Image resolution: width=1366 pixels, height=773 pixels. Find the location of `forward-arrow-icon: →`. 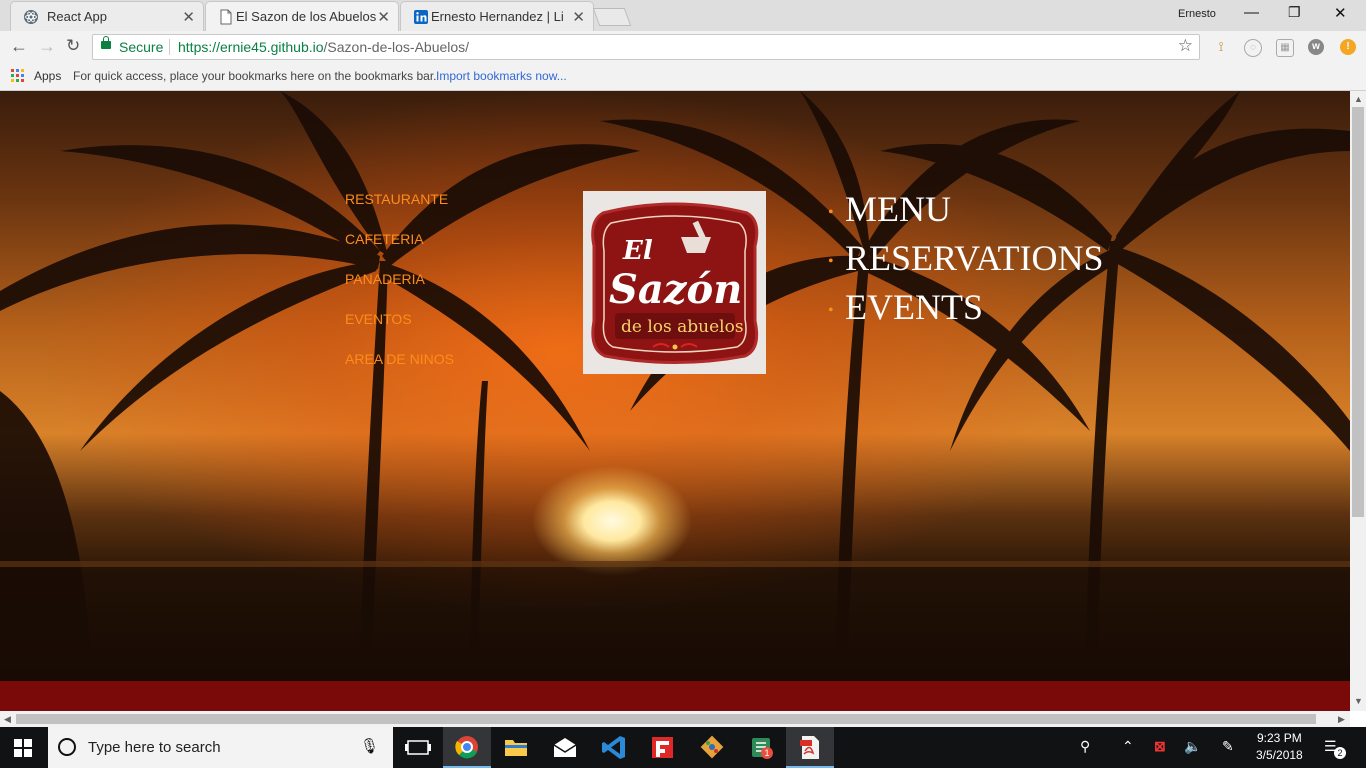

forward-arrow-icon: → is located at coordinates (47, 46).